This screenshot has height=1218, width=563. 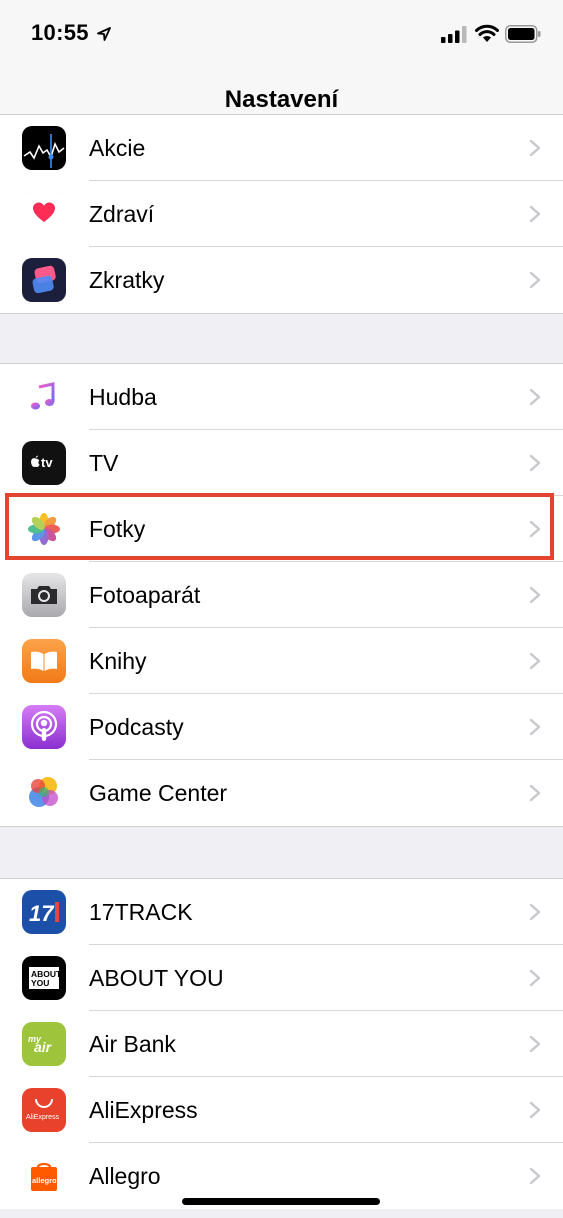 I want to click on allegro-icon-text: allegro, so click(x=44, y=1180).